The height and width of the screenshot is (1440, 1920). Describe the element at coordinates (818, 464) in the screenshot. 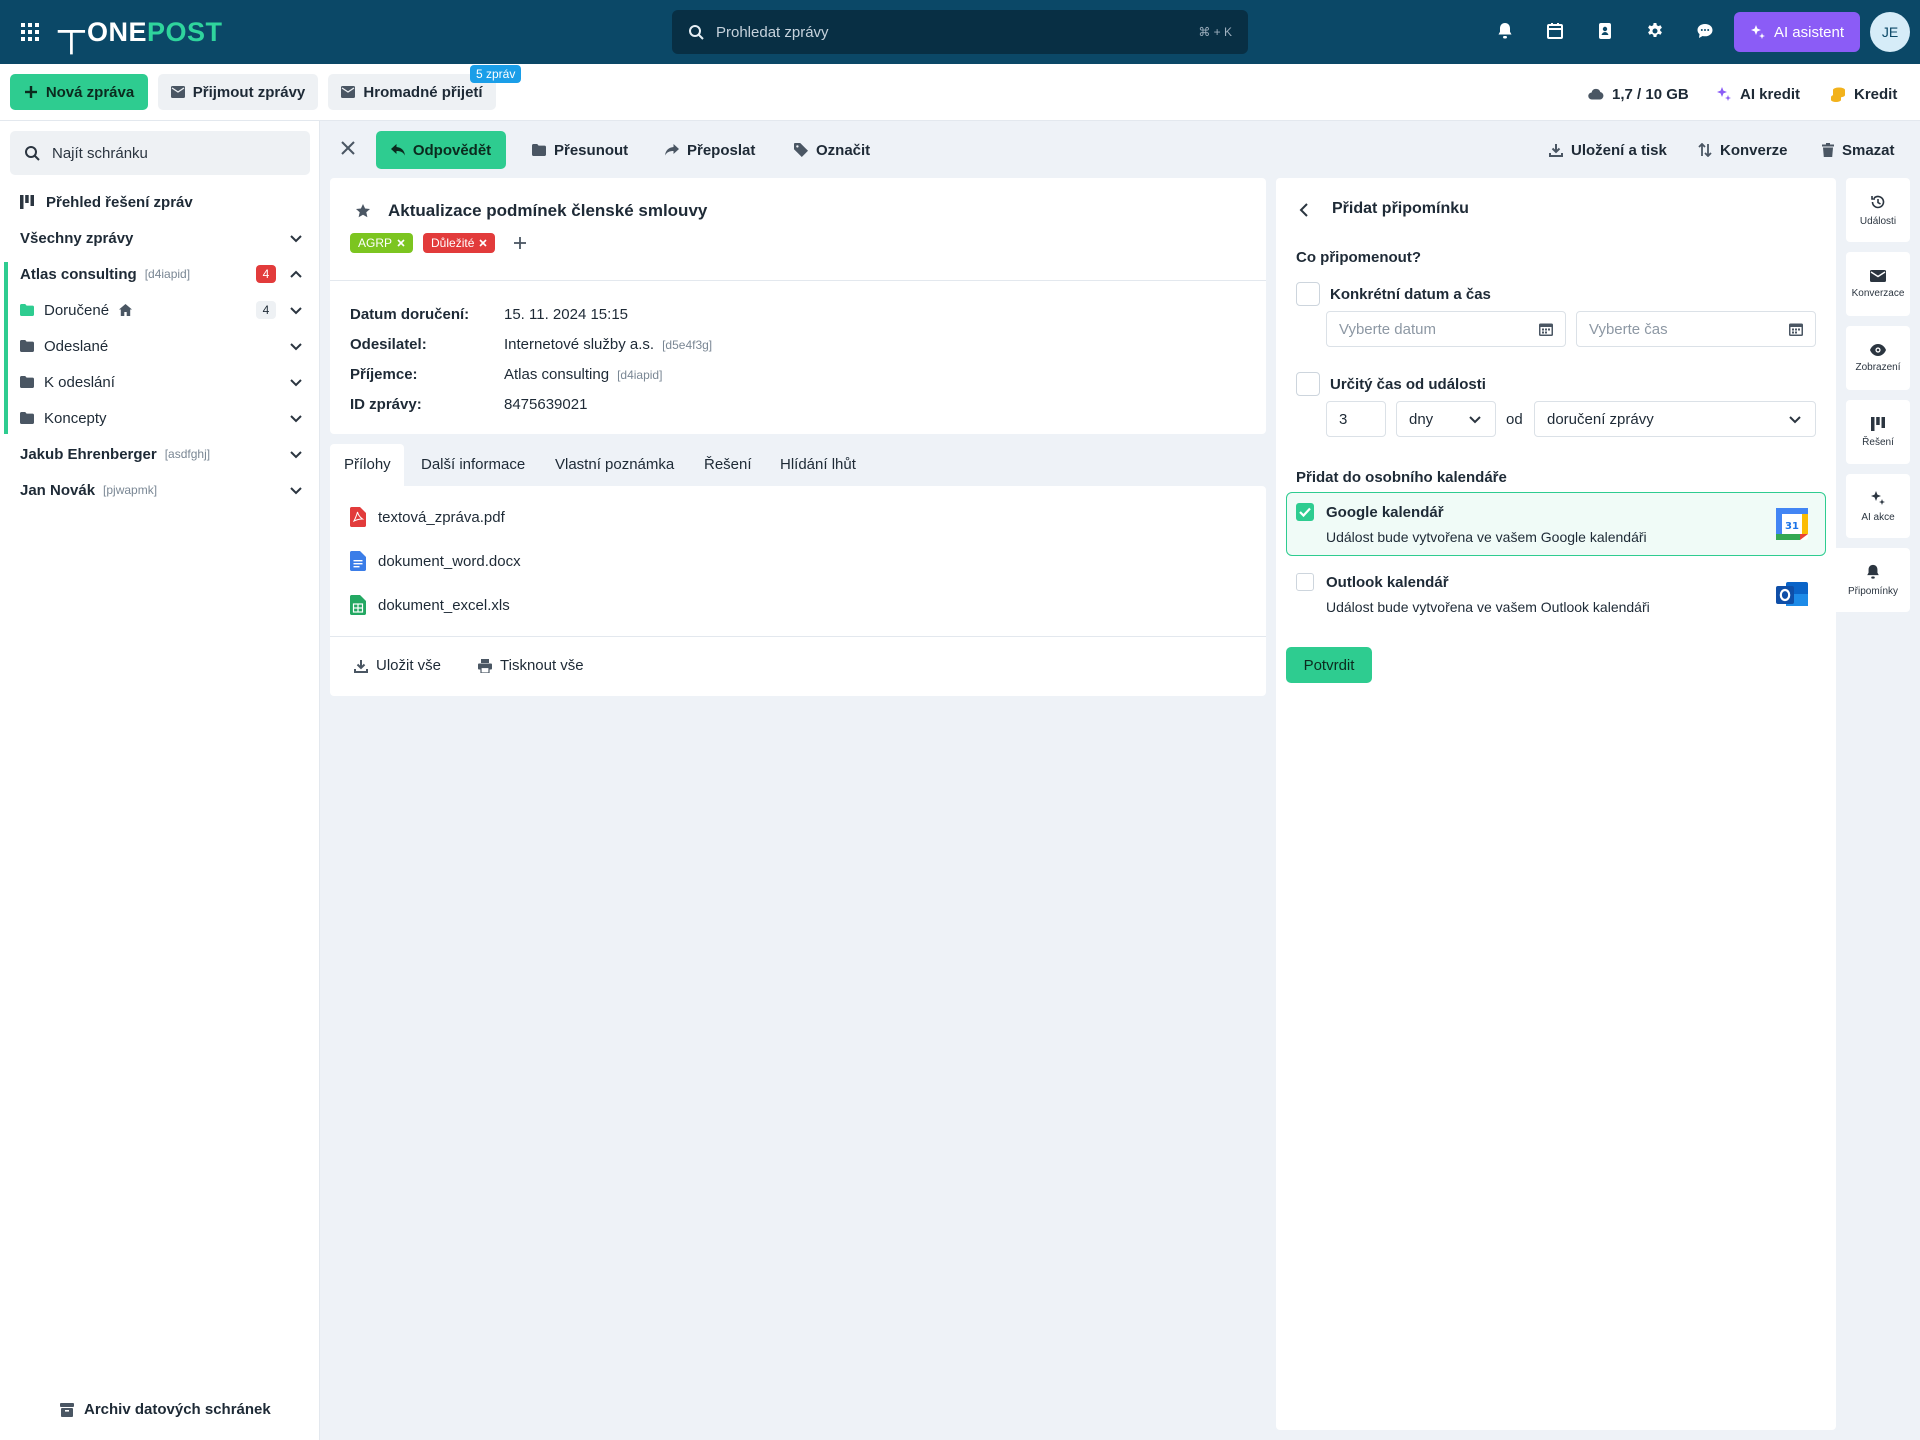

I see `tab-deadline-watch: Hlídání lhůt` at that location.